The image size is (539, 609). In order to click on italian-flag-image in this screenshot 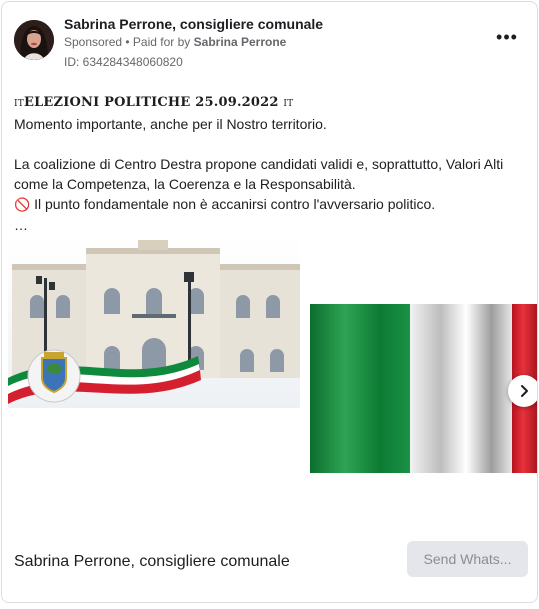, I will do `click(423, 388)`.